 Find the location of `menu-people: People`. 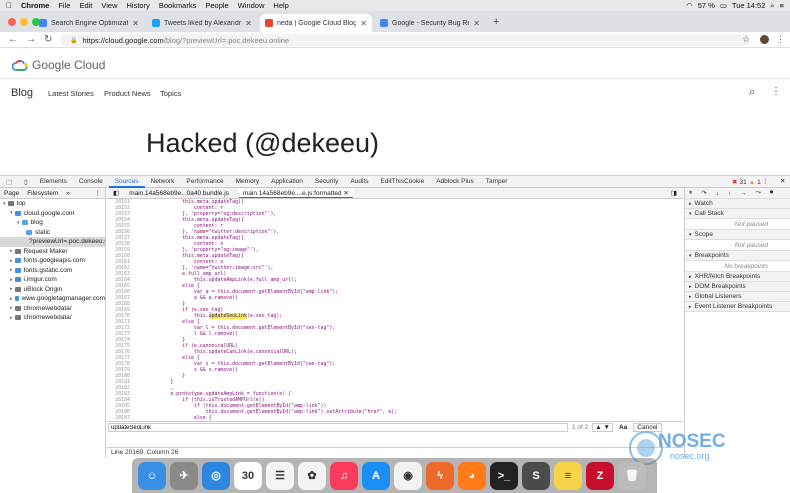

menu-people: People is located at coordinates (216, 5).